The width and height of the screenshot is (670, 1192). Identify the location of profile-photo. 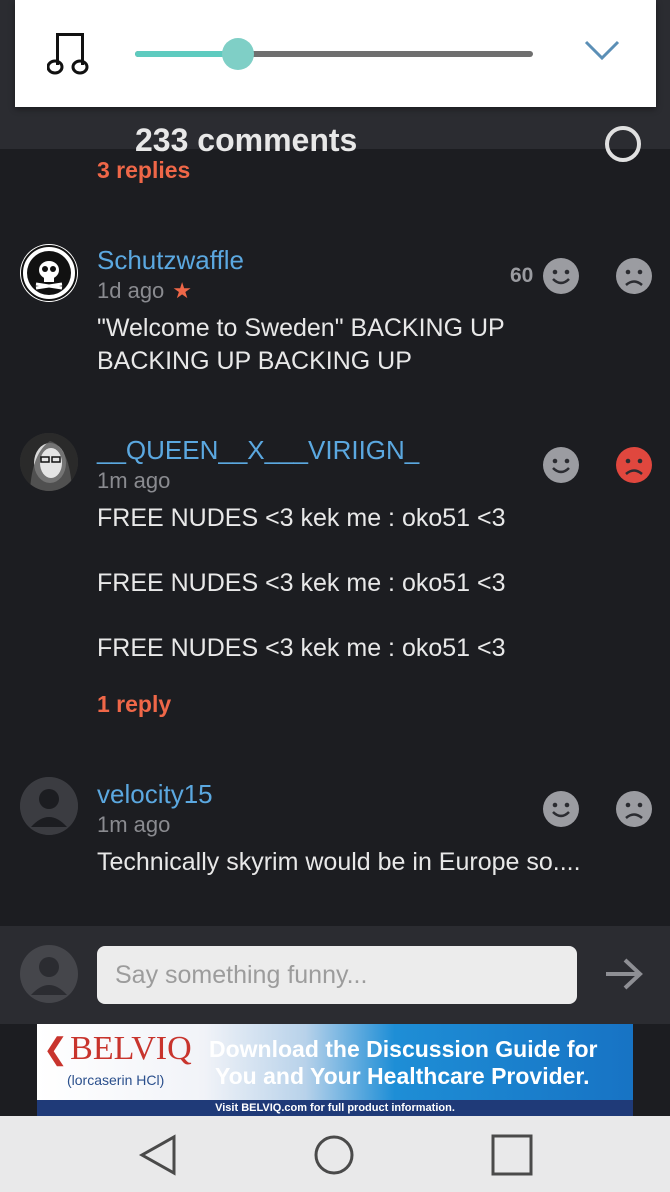
(49, 462).